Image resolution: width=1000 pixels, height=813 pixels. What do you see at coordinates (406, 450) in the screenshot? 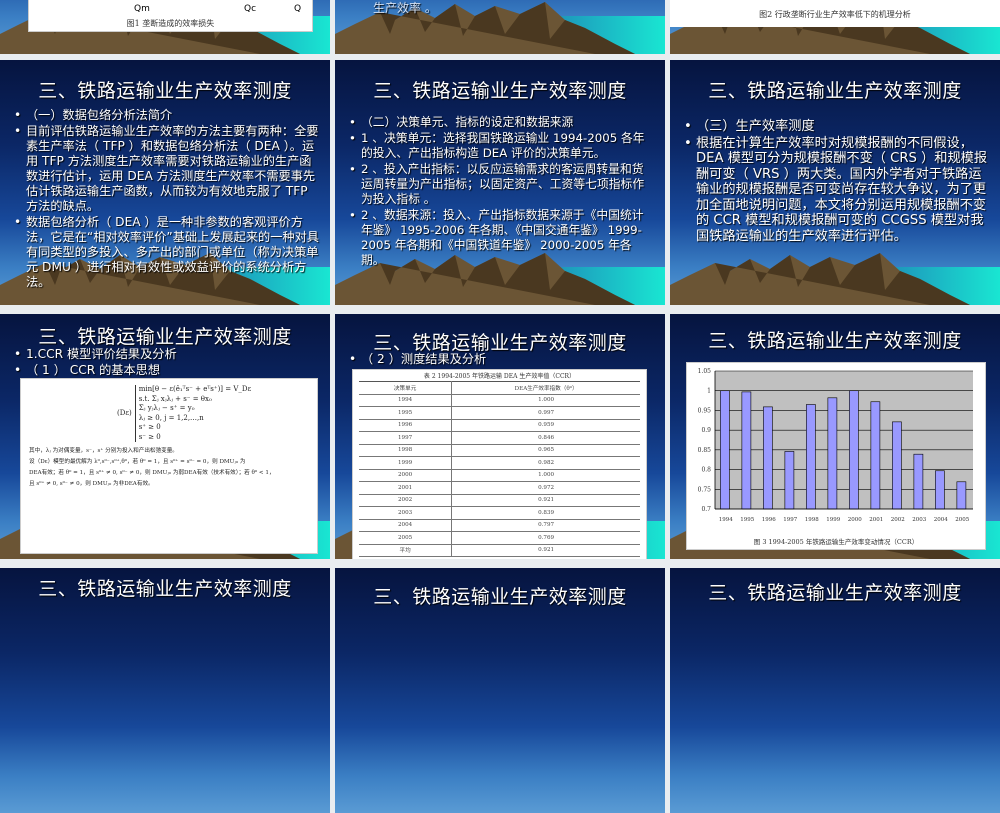
I see `year-cell: 1998` at bounding box center [406, 450].